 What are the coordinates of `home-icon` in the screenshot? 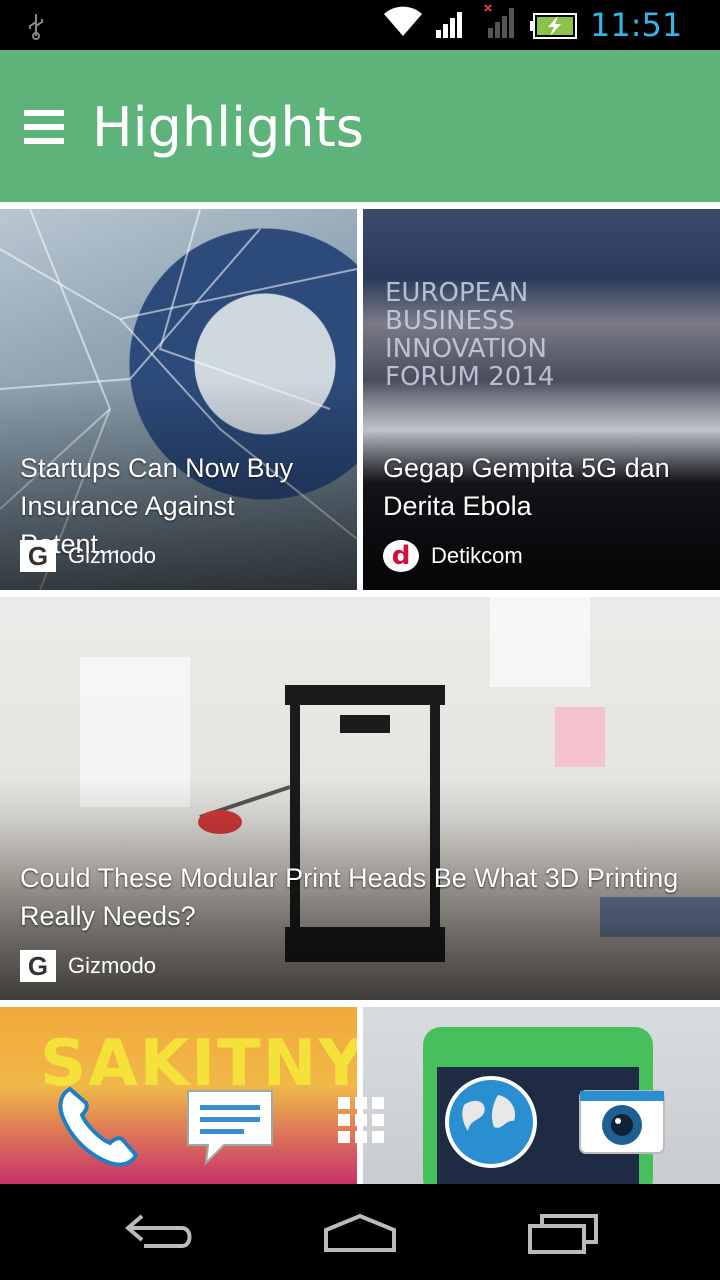 It's located at (360, 1233).